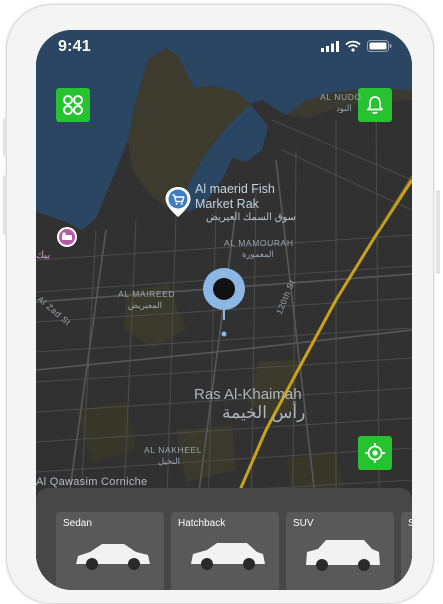  What do you see at coordinates (344, 108) in the screenshot?
I see `map-label-al-nudood-ar: النود` at bounding box center [344, 108].